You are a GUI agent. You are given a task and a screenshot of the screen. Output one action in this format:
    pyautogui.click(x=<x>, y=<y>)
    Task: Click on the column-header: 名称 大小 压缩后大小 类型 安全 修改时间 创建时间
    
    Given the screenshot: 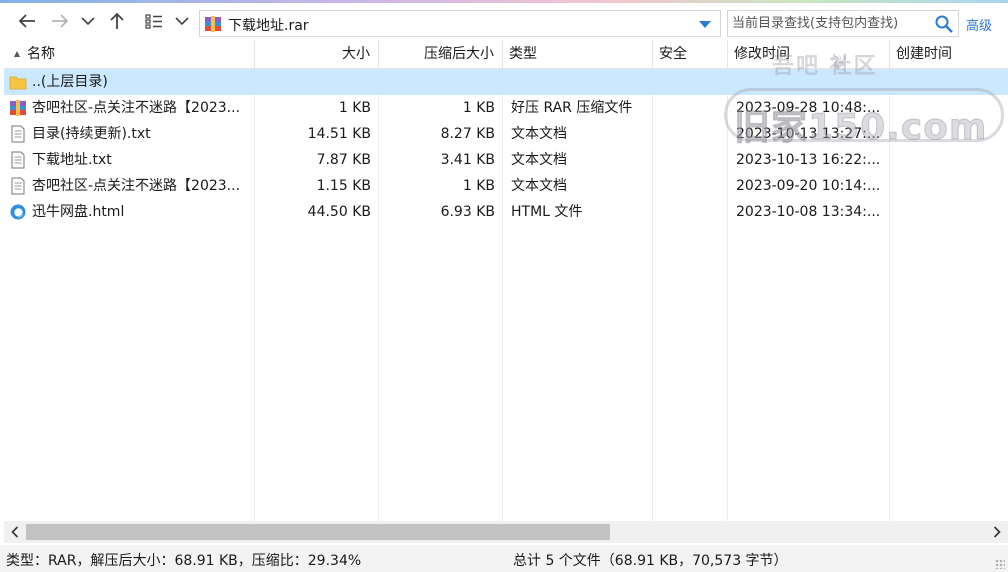 What is the action you would take?
    pyautogui.click(x=506, y=54)
    